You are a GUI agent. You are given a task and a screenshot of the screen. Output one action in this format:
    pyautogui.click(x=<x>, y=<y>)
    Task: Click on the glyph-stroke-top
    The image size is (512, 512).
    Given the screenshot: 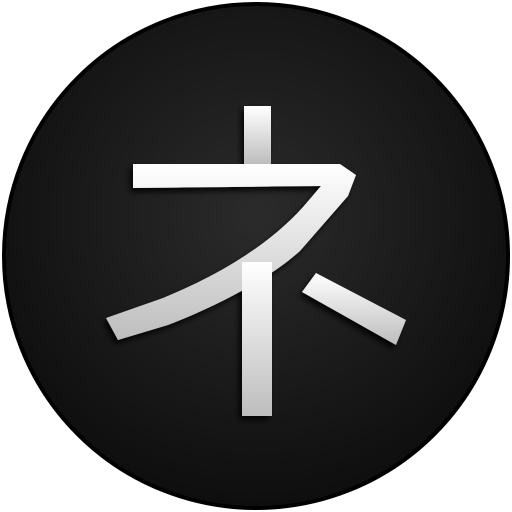 What is the action you would take?
    pyautogui.click(x=257, y=135)
    